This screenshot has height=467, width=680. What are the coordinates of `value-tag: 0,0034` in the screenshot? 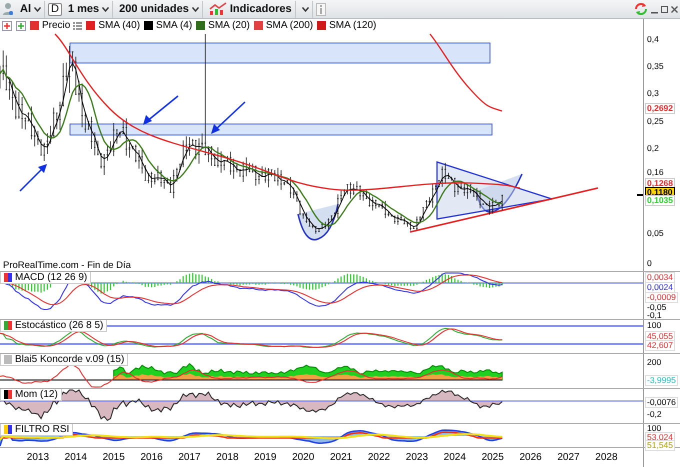 It's located at (660, 277).